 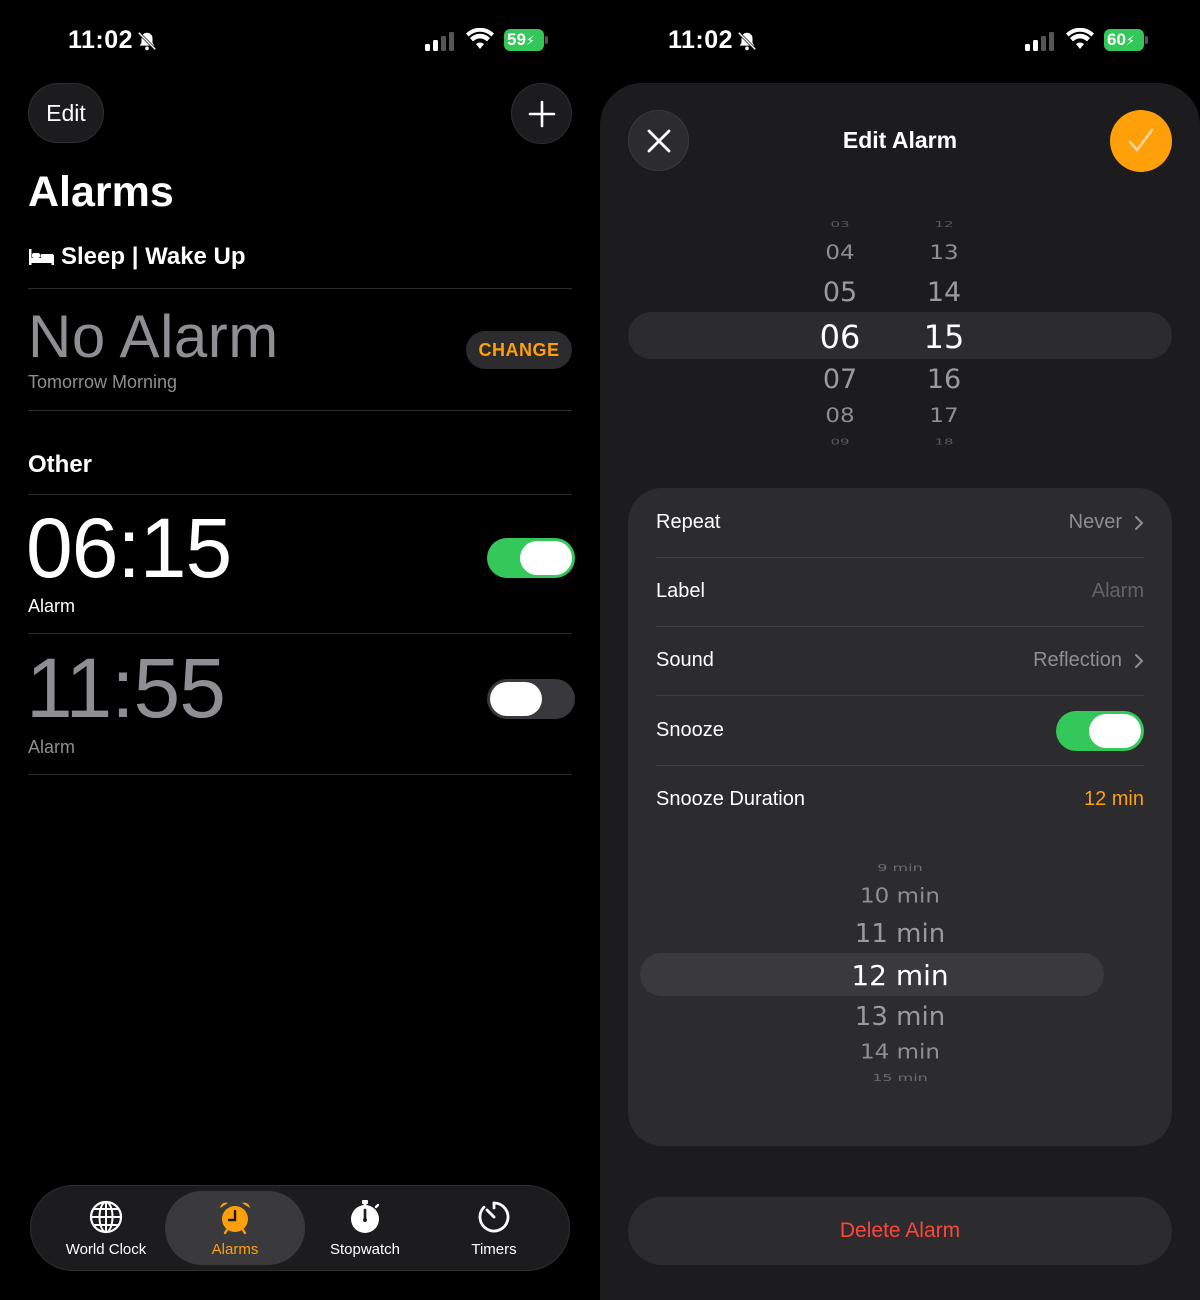 I want to click on status-bar: 11:02 59⚡, so click(x=300, y=41).